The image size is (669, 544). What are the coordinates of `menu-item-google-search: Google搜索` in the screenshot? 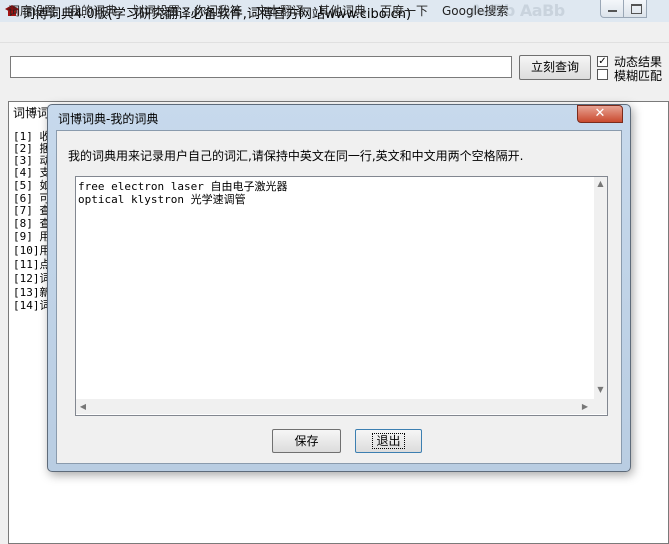 It's located at (475, 10).